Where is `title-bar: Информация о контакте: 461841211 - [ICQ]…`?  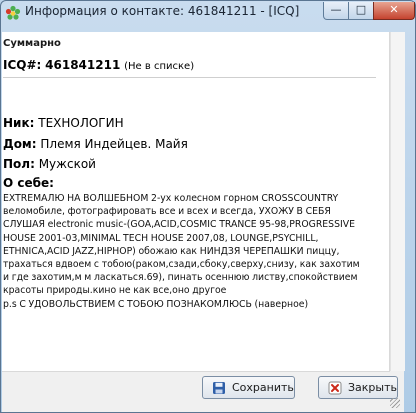 title-bar: Информация о контакте: 461841211 - [ICQ]… is located at coordinates (208, 15).